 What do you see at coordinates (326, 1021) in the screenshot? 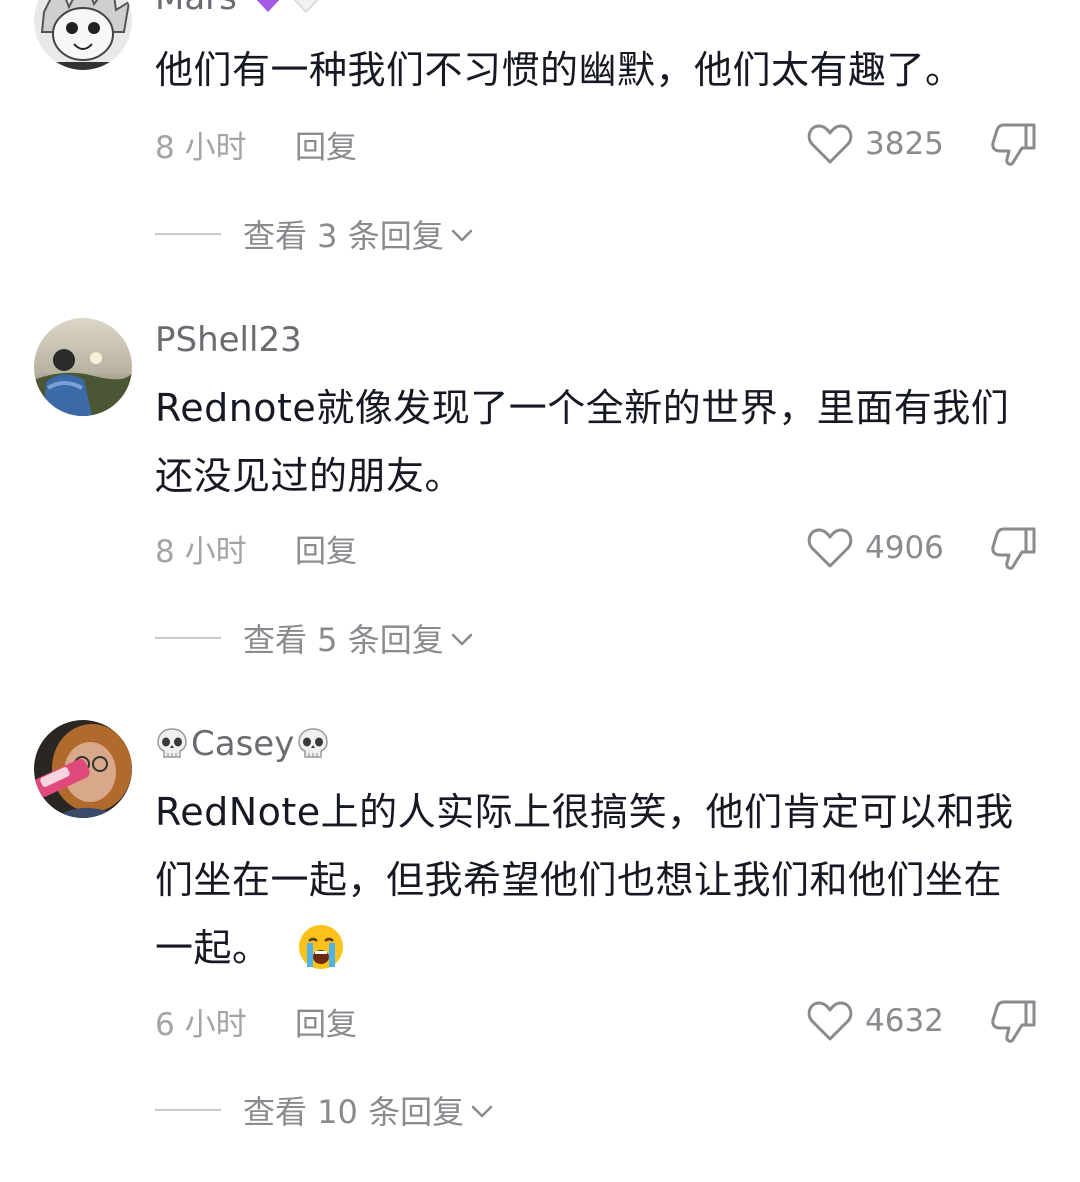
I see `reply-button: 回复` at bounding box center [326, 1021].